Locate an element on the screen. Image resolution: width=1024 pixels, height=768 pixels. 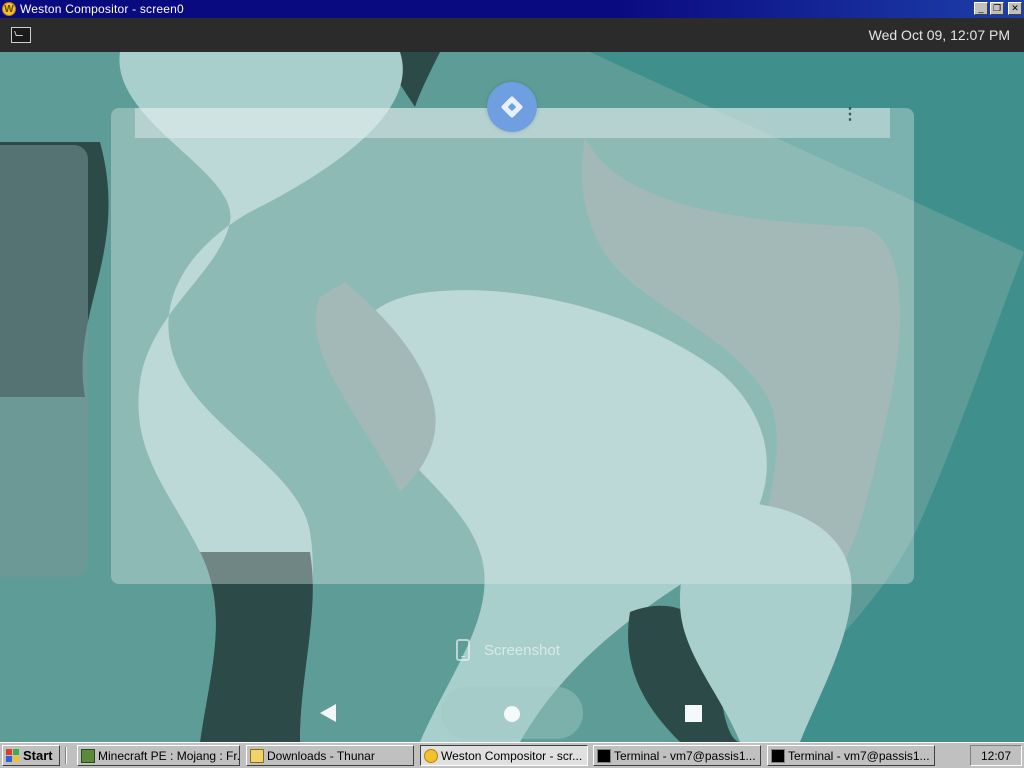
window-controls: _ ❐ ✕ is located at coordinates (998, 8).